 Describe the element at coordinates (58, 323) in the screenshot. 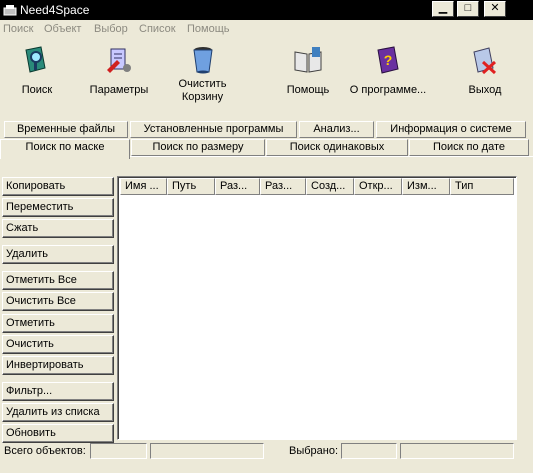

I see `check-button: Отметить` at that location.